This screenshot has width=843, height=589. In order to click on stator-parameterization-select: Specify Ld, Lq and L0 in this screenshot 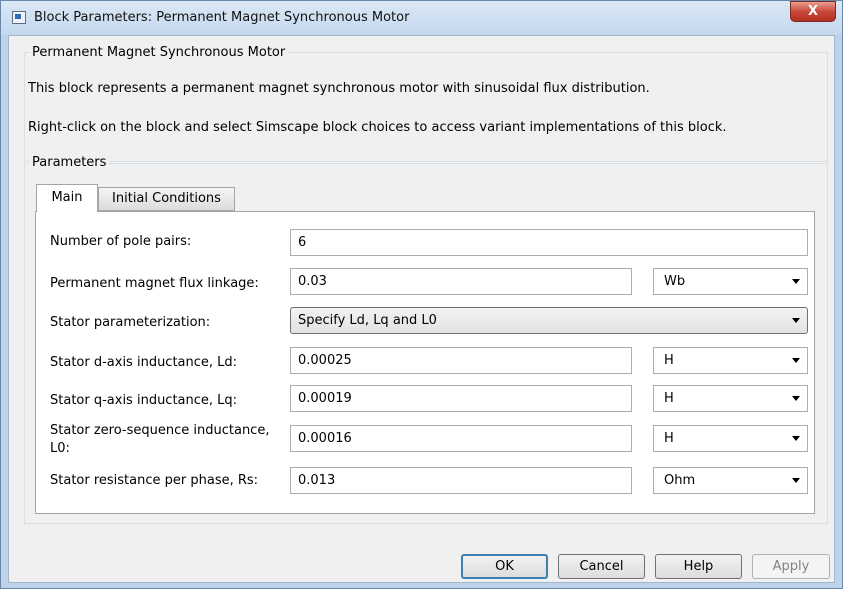, I will do `click(549, 320)`.